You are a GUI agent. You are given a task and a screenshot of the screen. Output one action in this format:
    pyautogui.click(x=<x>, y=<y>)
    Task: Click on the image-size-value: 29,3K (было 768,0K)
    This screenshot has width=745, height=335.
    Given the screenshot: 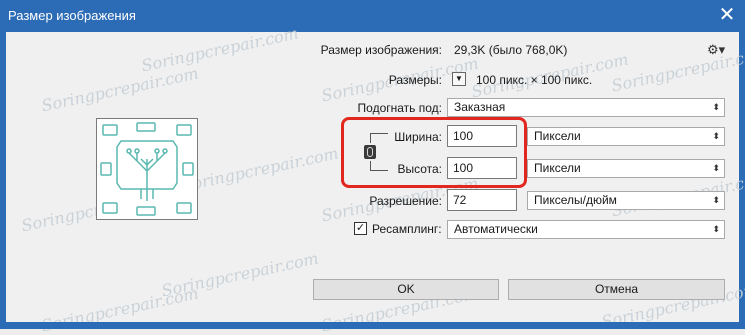 What is the action you would take?
    pyautogui.click(x=511, y=50)
    